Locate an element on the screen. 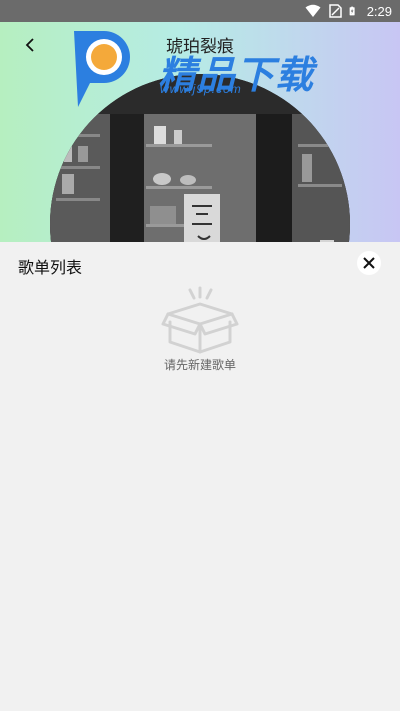 This screenshot has width=400, height=711. song-title: 琥珀裂痕 is located at coordinates (200, 47).